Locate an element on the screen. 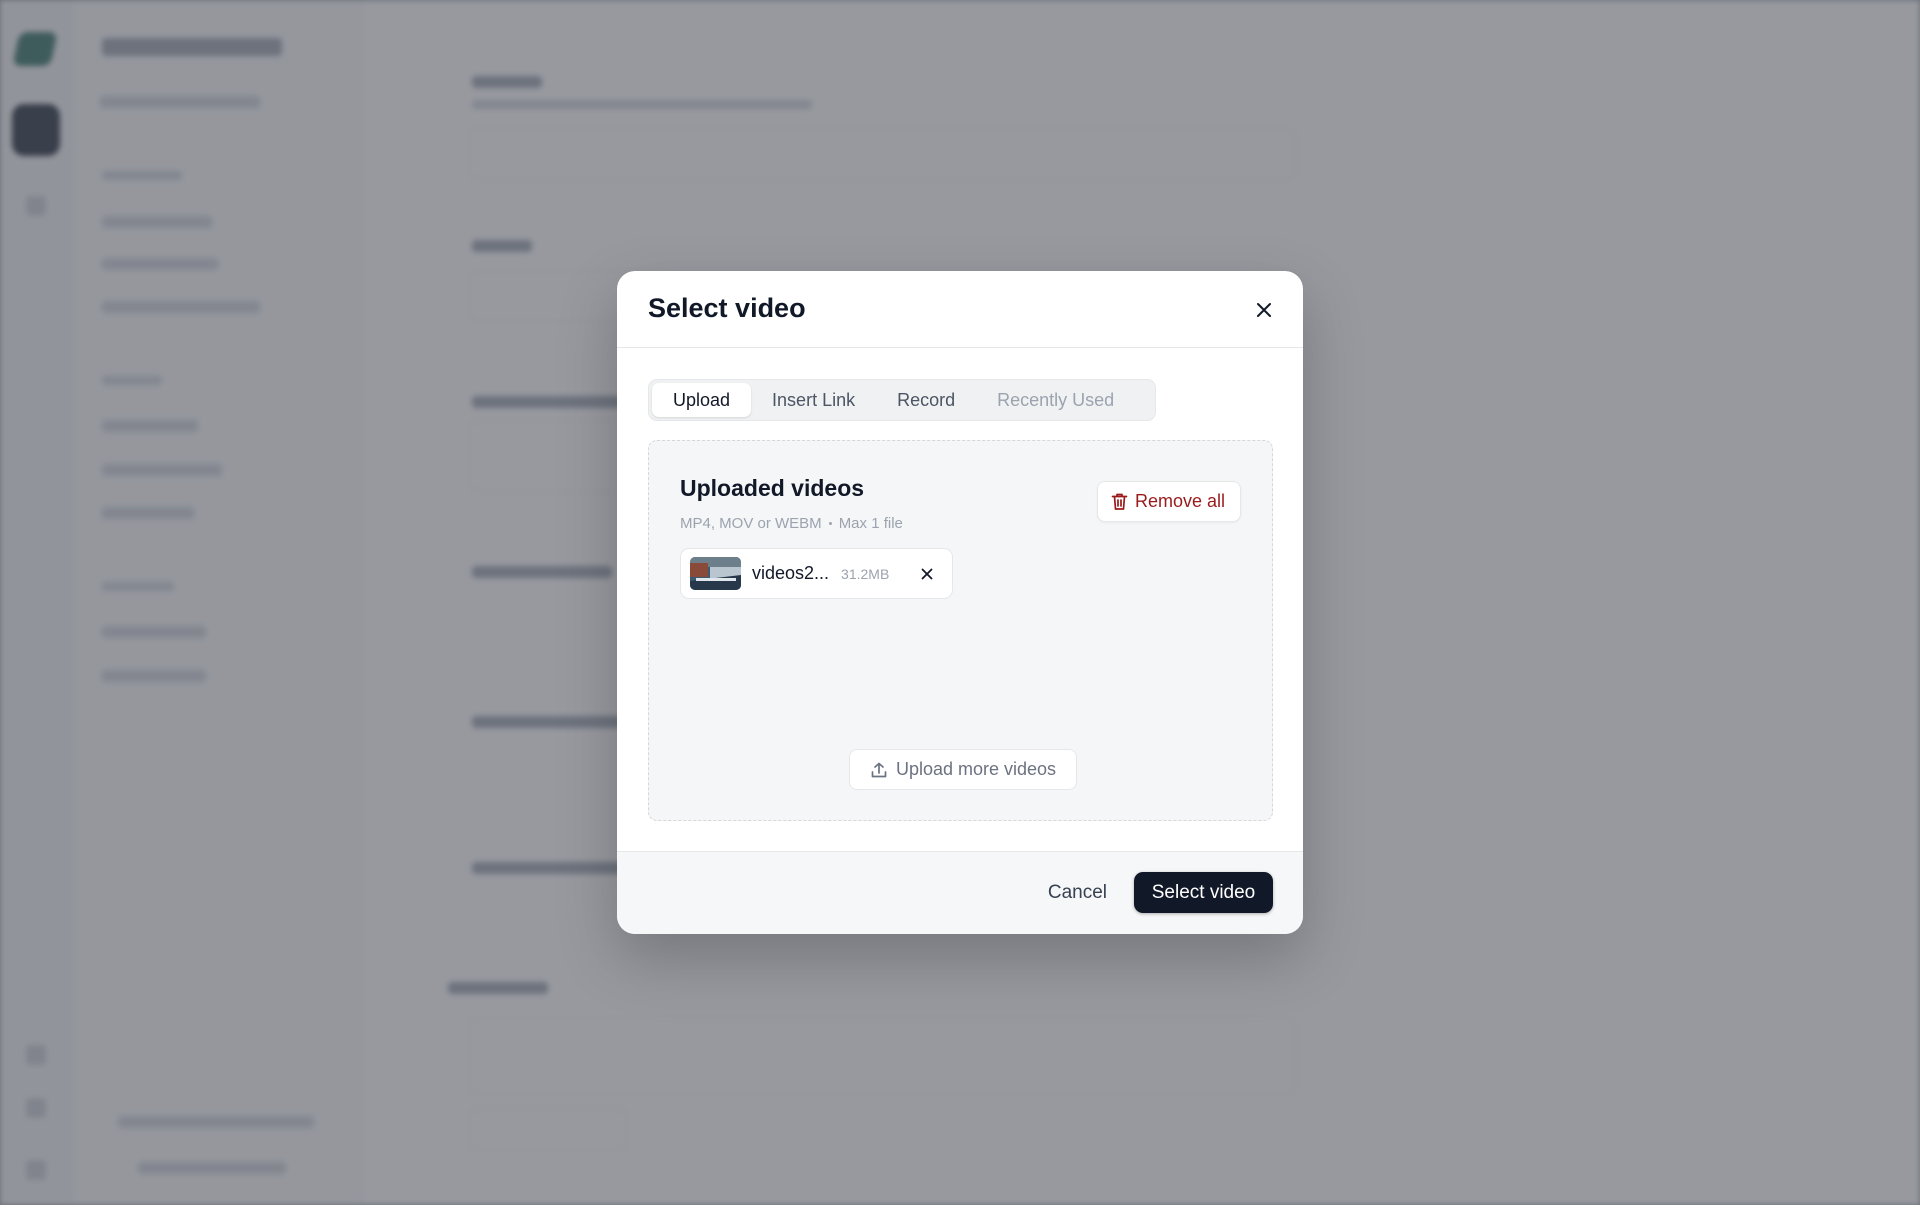 The height and width of the screenshot is (1205, 1920). source-tabs: Upload Insert Link Record Recently Used is located at coordinates (902, 400).